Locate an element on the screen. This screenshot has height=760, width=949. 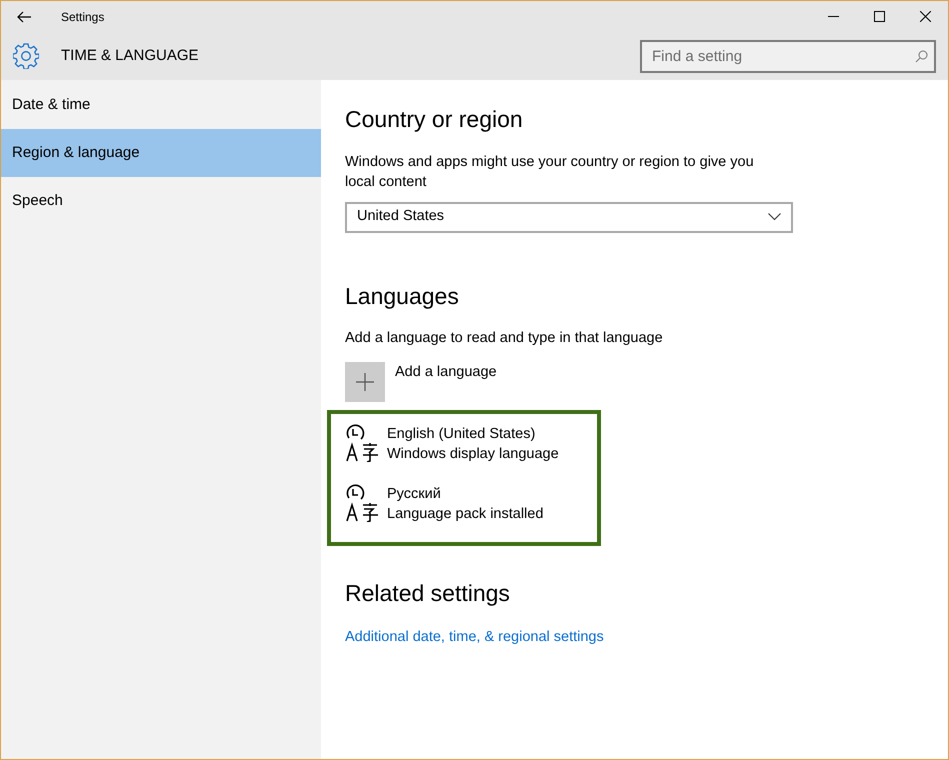
section-heading: Related settings is located at coordinates (428, 594).